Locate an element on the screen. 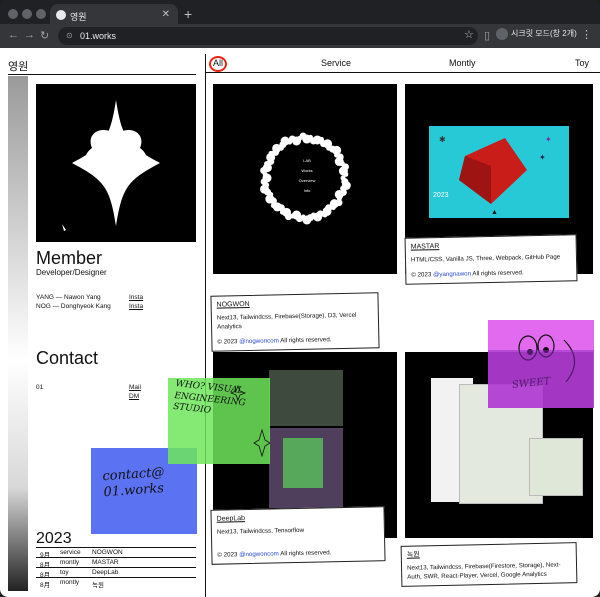  close-tab-icon: ✕ is located at coordinates (166, 14).